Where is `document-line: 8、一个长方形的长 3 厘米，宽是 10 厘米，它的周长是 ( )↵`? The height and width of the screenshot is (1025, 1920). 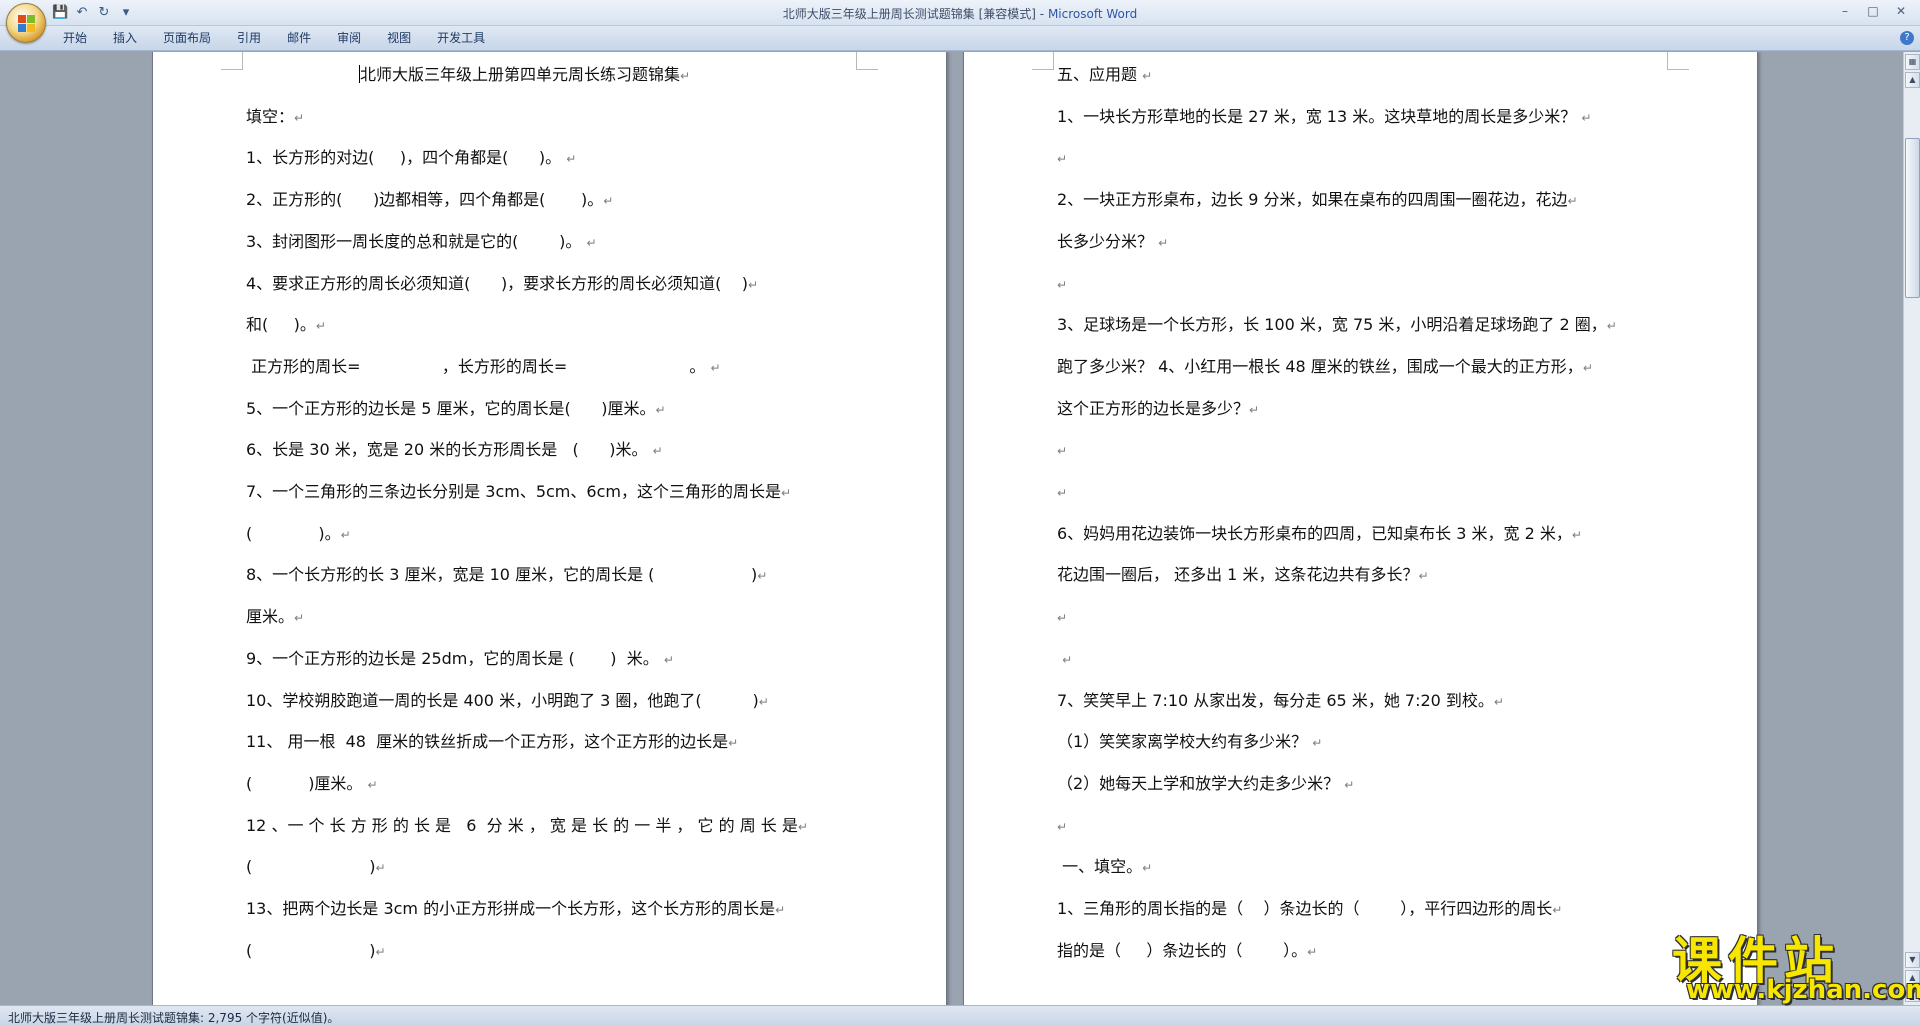 document-line: 8、一个长方形的长 3 厘米，宽是 10 厘米，它的周长是 ( )↵ is located at coordinates (506, 575).